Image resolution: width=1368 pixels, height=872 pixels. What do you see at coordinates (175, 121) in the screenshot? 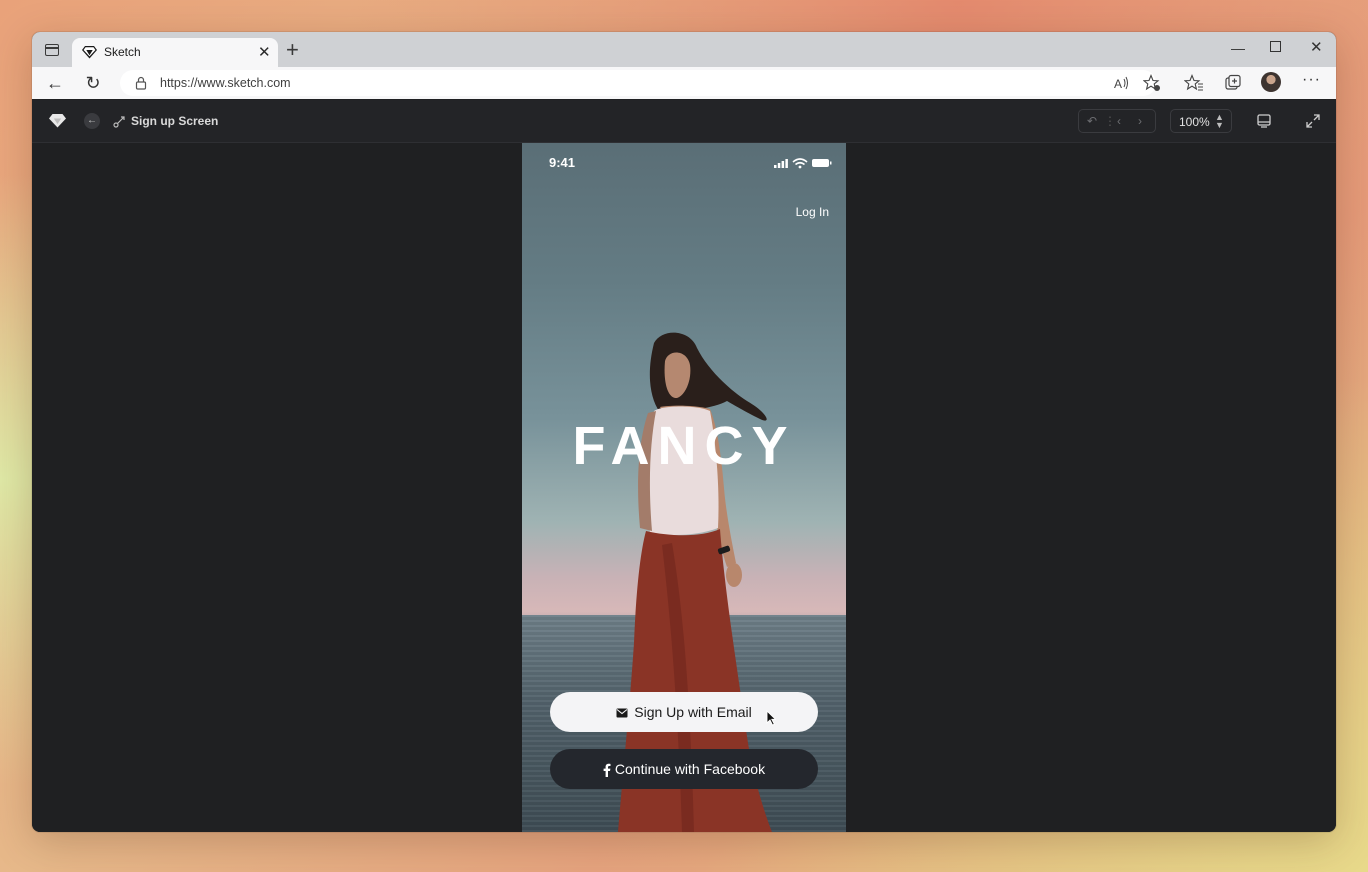
I see `screen-title: Sign up Screen` at bounding box center [175, 121].